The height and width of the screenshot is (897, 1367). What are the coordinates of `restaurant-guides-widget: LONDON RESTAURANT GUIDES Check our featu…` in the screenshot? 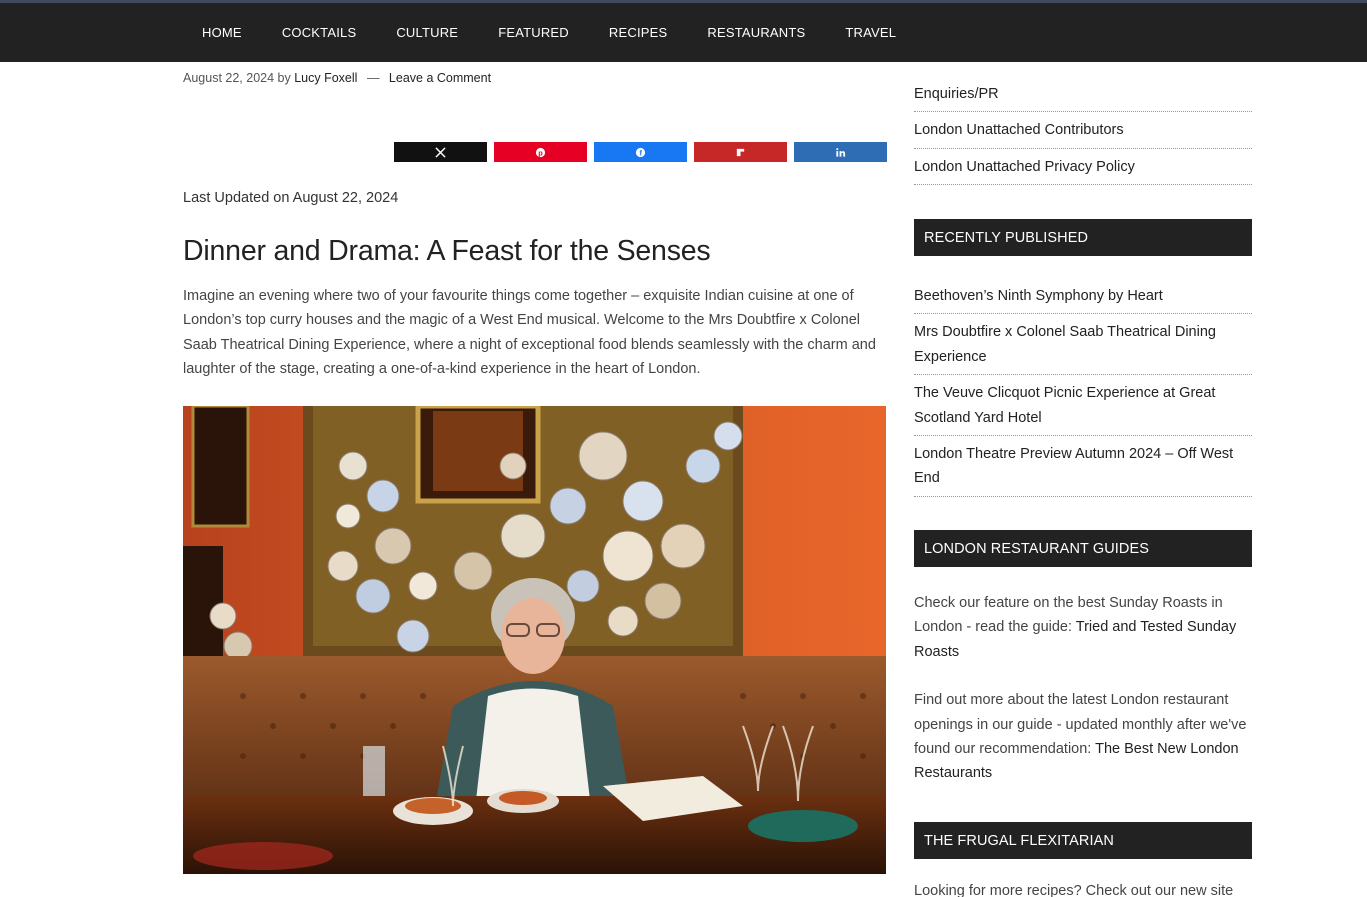 It's located at (1083, 658).